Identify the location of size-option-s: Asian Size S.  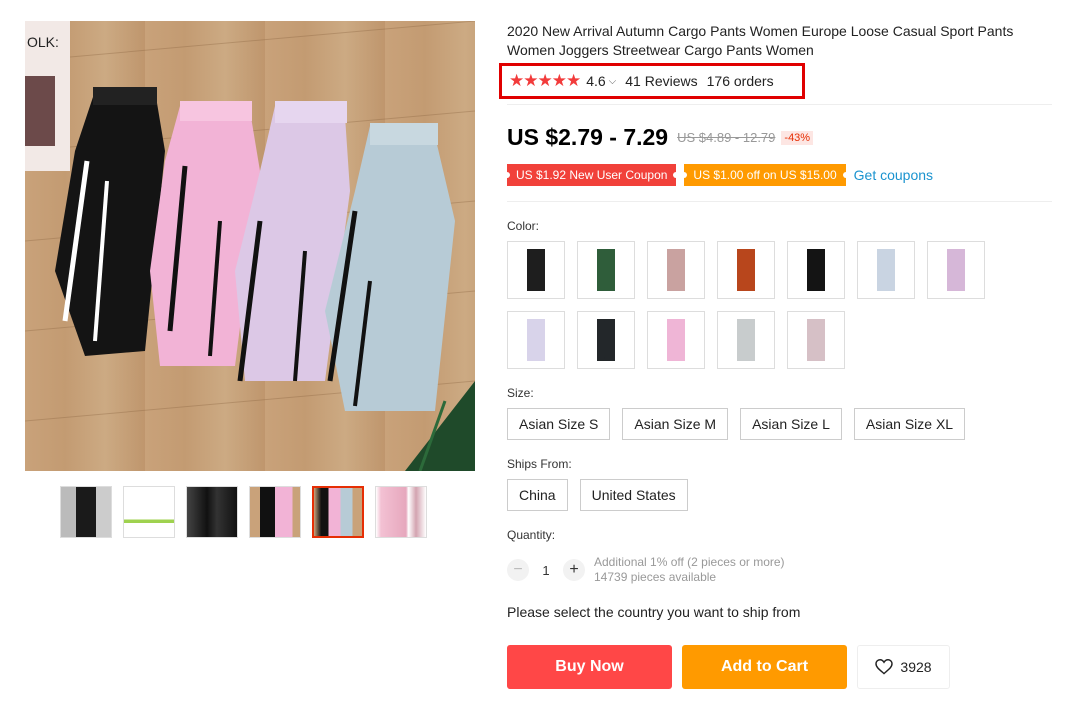
(559, 424).